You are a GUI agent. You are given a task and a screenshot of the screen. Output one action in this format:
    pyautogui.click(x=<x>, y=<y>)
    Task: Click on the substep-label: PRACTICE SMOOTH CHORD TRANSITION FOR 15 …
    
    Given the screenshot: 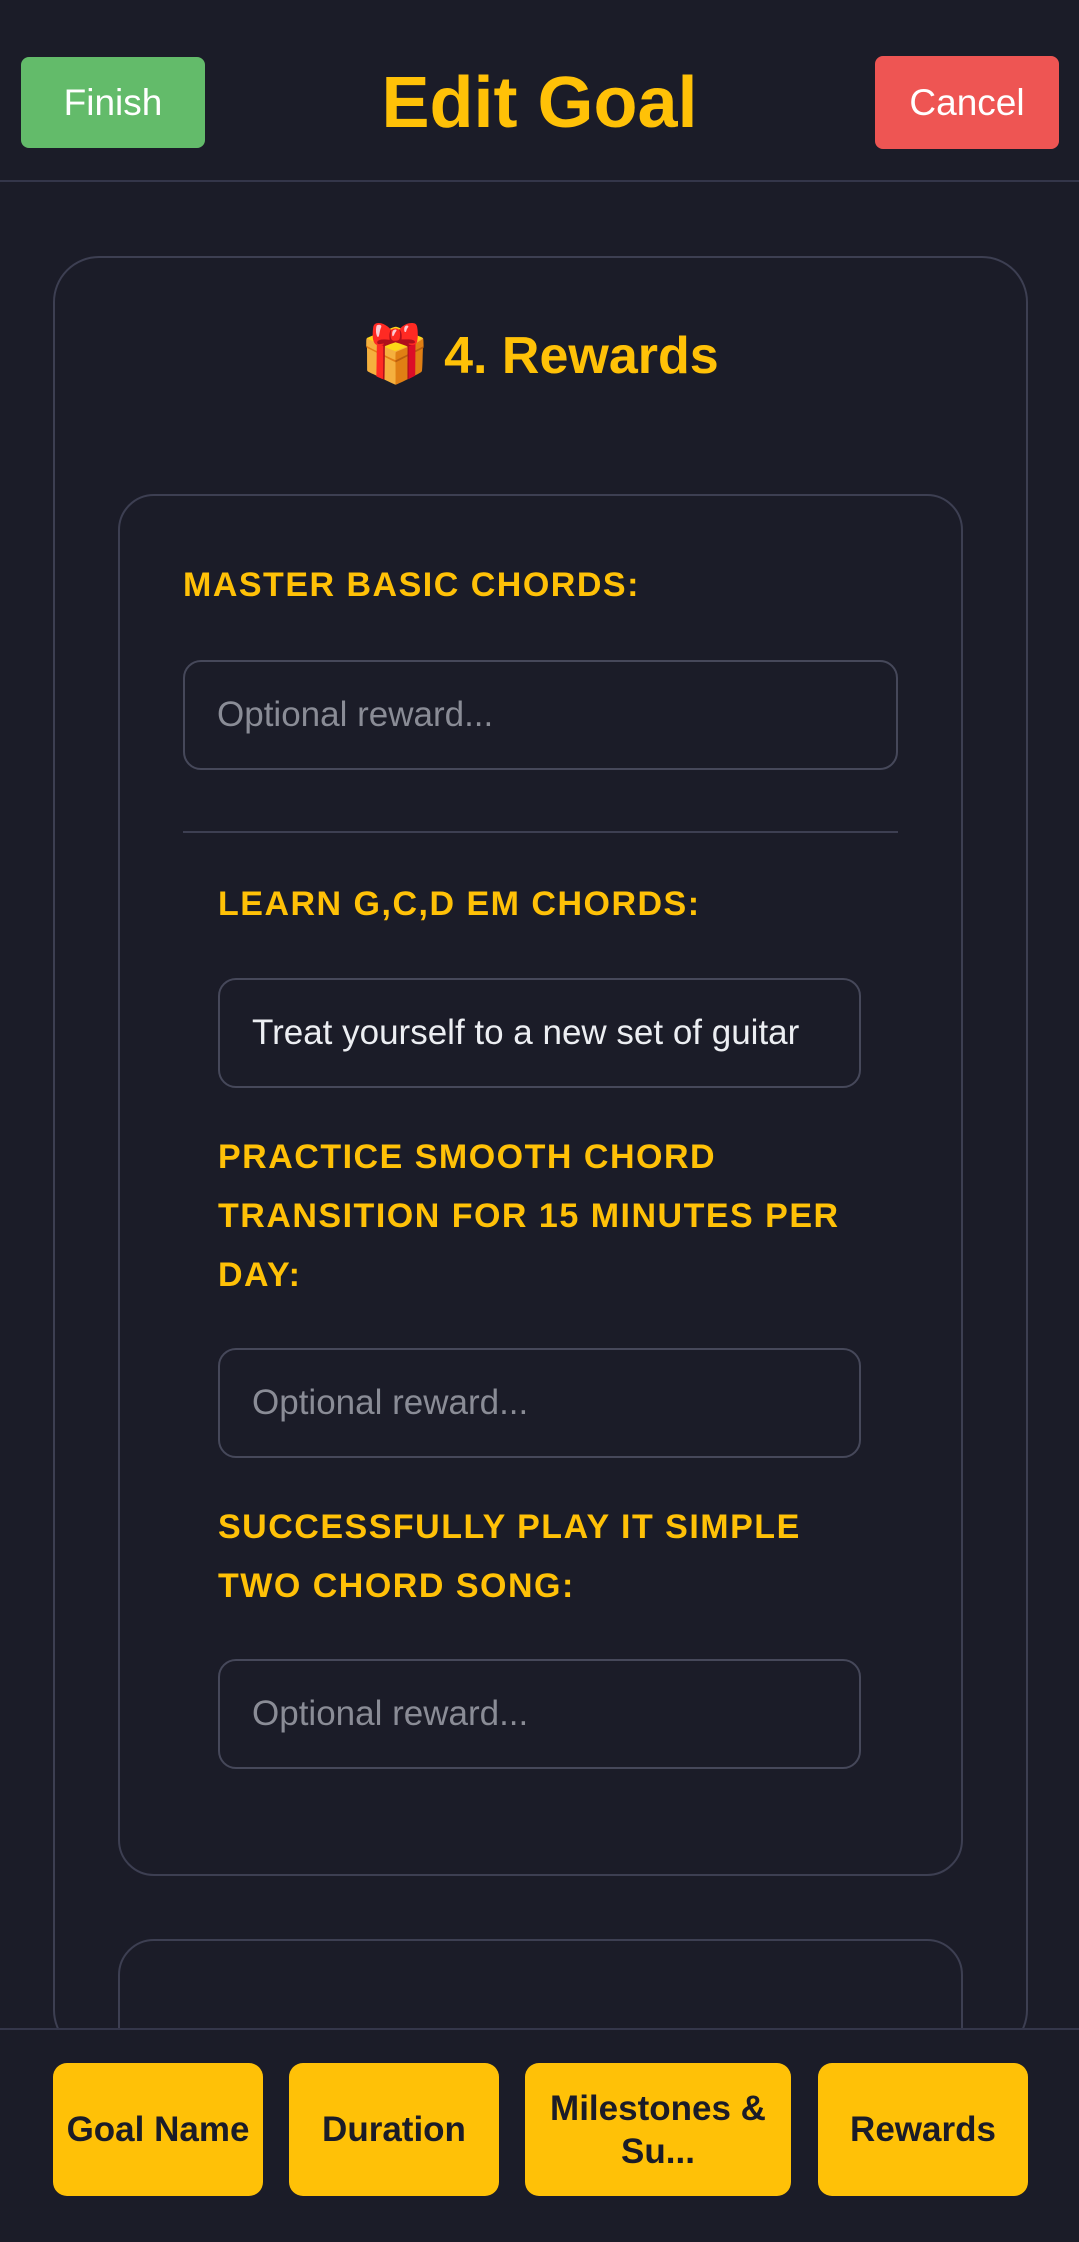 What is the action you would take?
    pyautogui.click(x=529, y=1216)
    